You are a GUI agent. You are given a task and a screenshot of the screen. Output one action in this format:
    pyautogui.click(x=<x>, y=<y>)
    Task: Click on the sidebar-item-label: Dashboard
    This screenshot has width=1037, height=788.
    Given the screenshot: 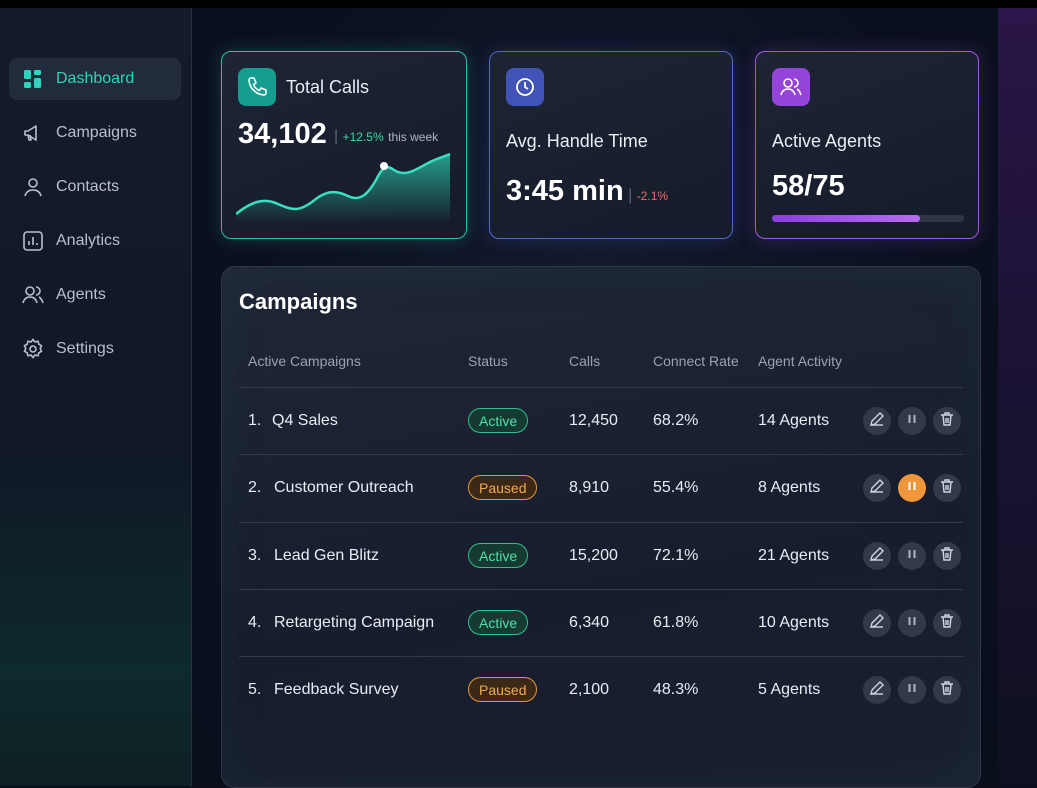 What is the action you would take?
    pyautogui.click(x=95, y=78)
    